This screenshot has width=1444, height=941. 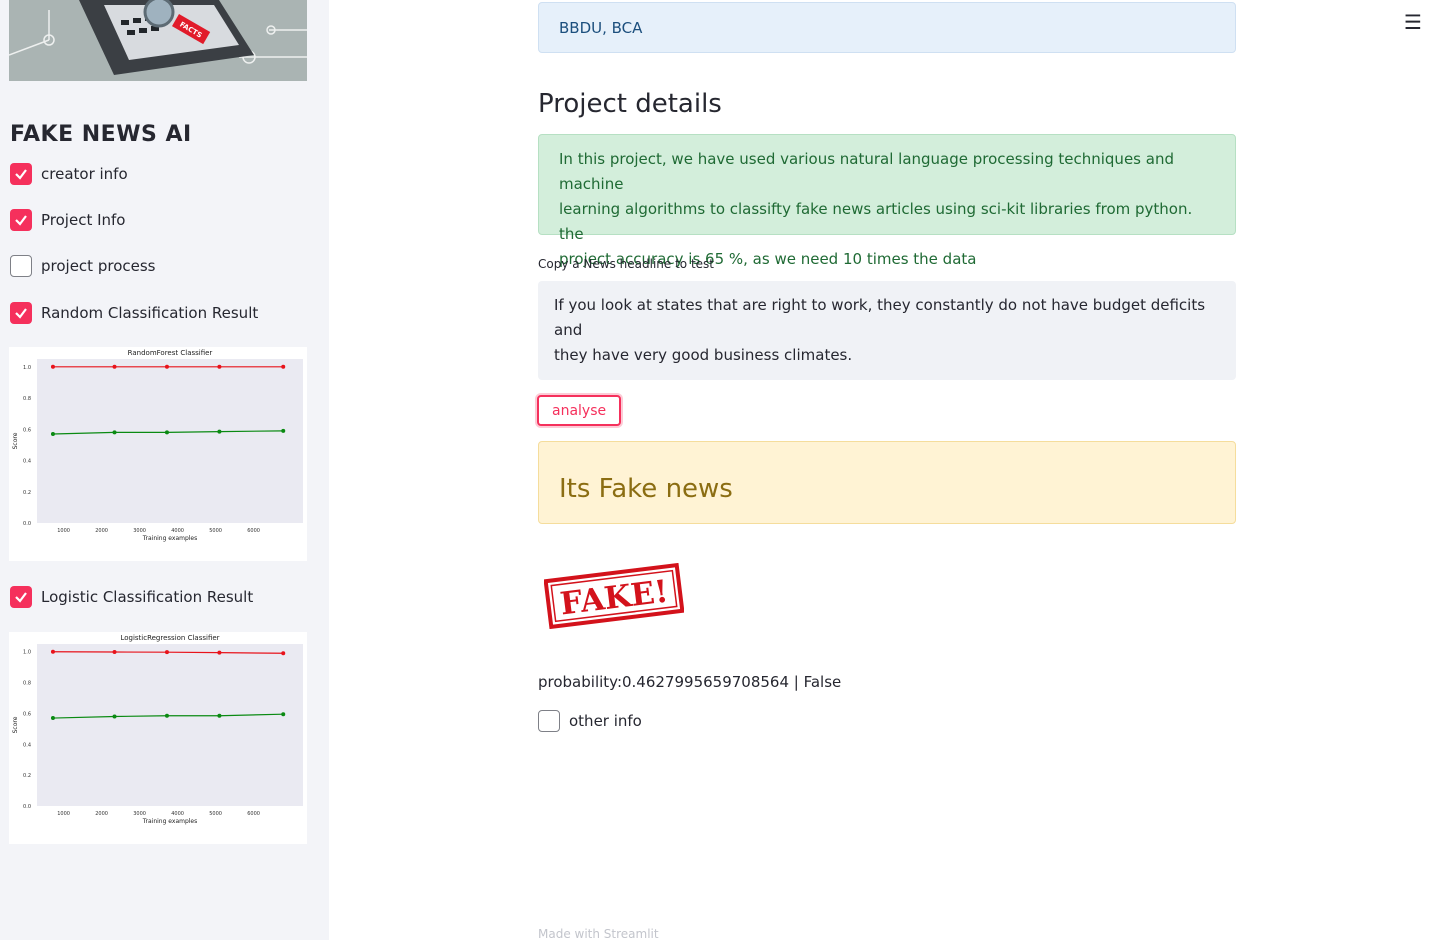 What do you see at coordinates (98, 266) in the screenshot?
I see `checkbox-label: project process` at bounding box center [98, 266].